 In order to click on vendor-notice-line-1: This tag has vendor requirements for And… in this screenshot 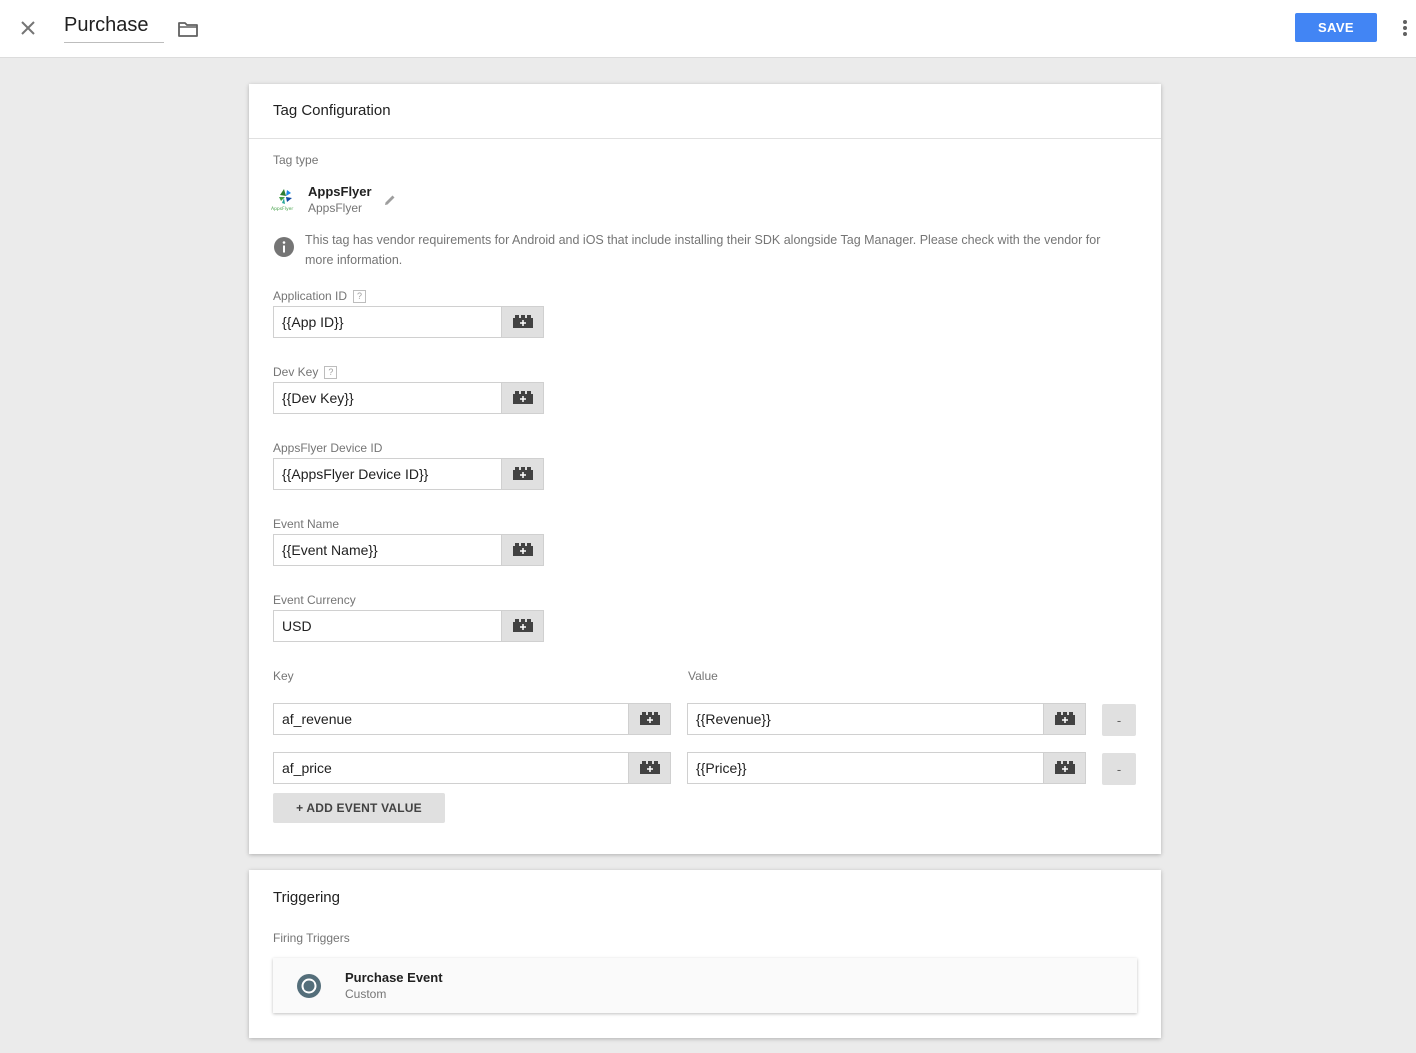, I will do `click(703, 240)`.